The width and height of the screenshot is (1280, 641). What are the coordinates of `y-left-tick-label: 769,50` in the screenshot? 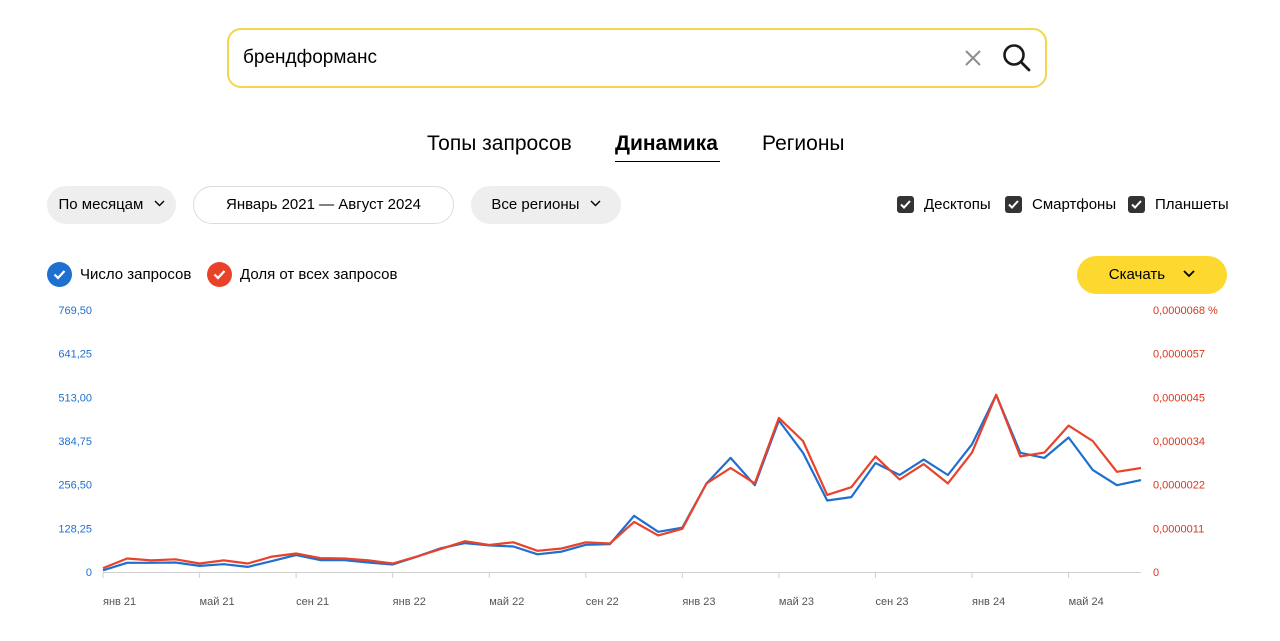 It's located at (75, 311).